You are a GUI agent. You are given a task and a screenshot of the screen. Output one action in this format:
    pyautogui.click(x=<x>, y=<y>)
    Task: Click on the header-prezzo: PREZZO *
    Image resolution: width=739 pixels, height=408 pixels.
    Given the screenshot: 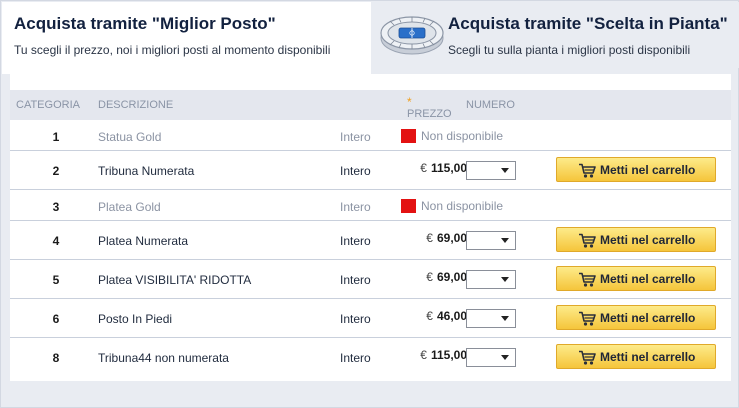 What is the action you would take?
    pyautogui.click(x=429, y=107)
    